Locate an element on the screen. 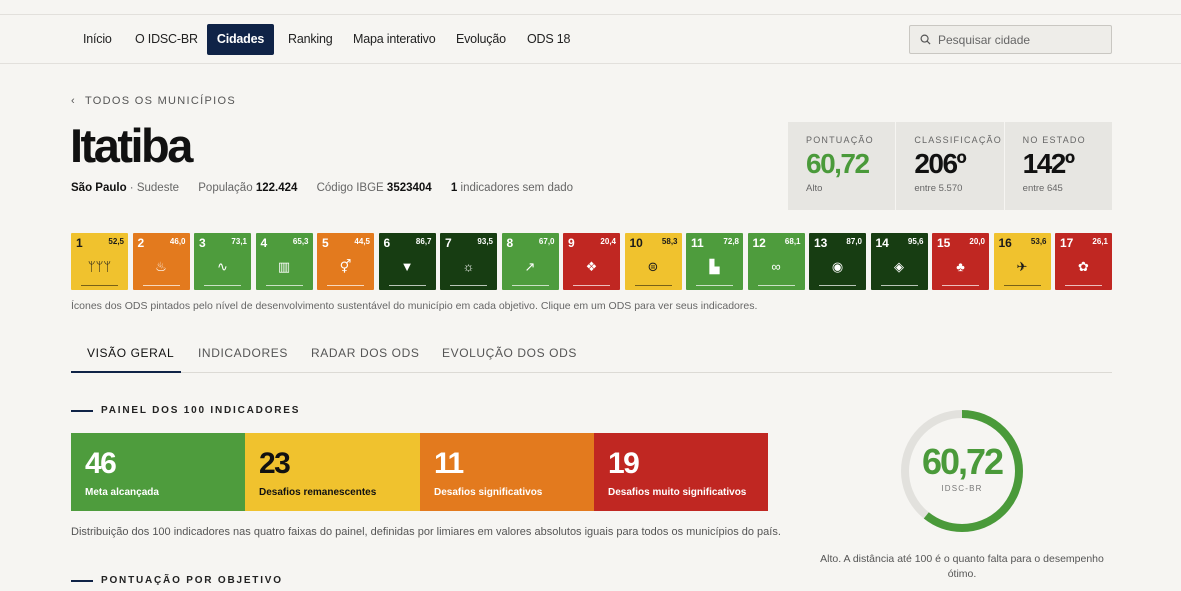  ods-number: 5 is located at coordinates (325, 243).